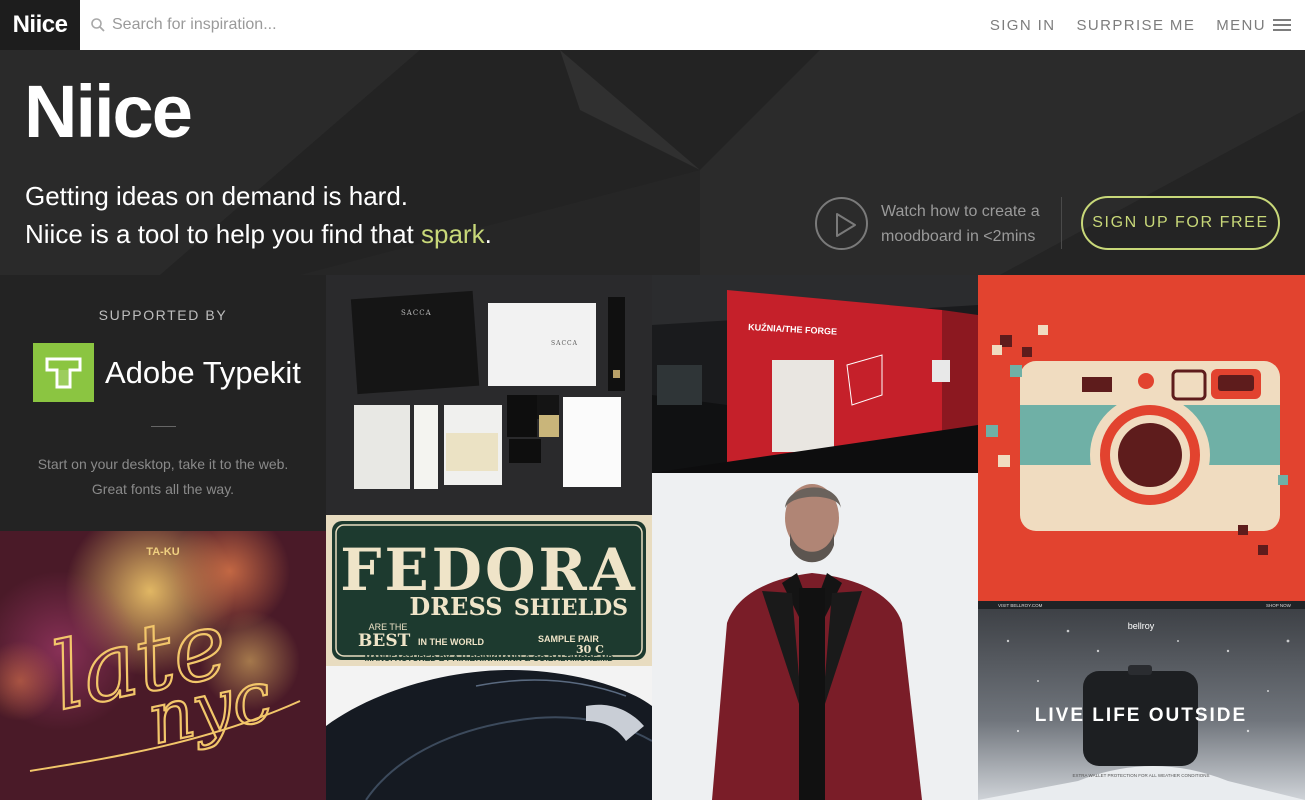  Describe the element at coordinates (841, 223) in the screenshot. I see `play-icon` at that location.